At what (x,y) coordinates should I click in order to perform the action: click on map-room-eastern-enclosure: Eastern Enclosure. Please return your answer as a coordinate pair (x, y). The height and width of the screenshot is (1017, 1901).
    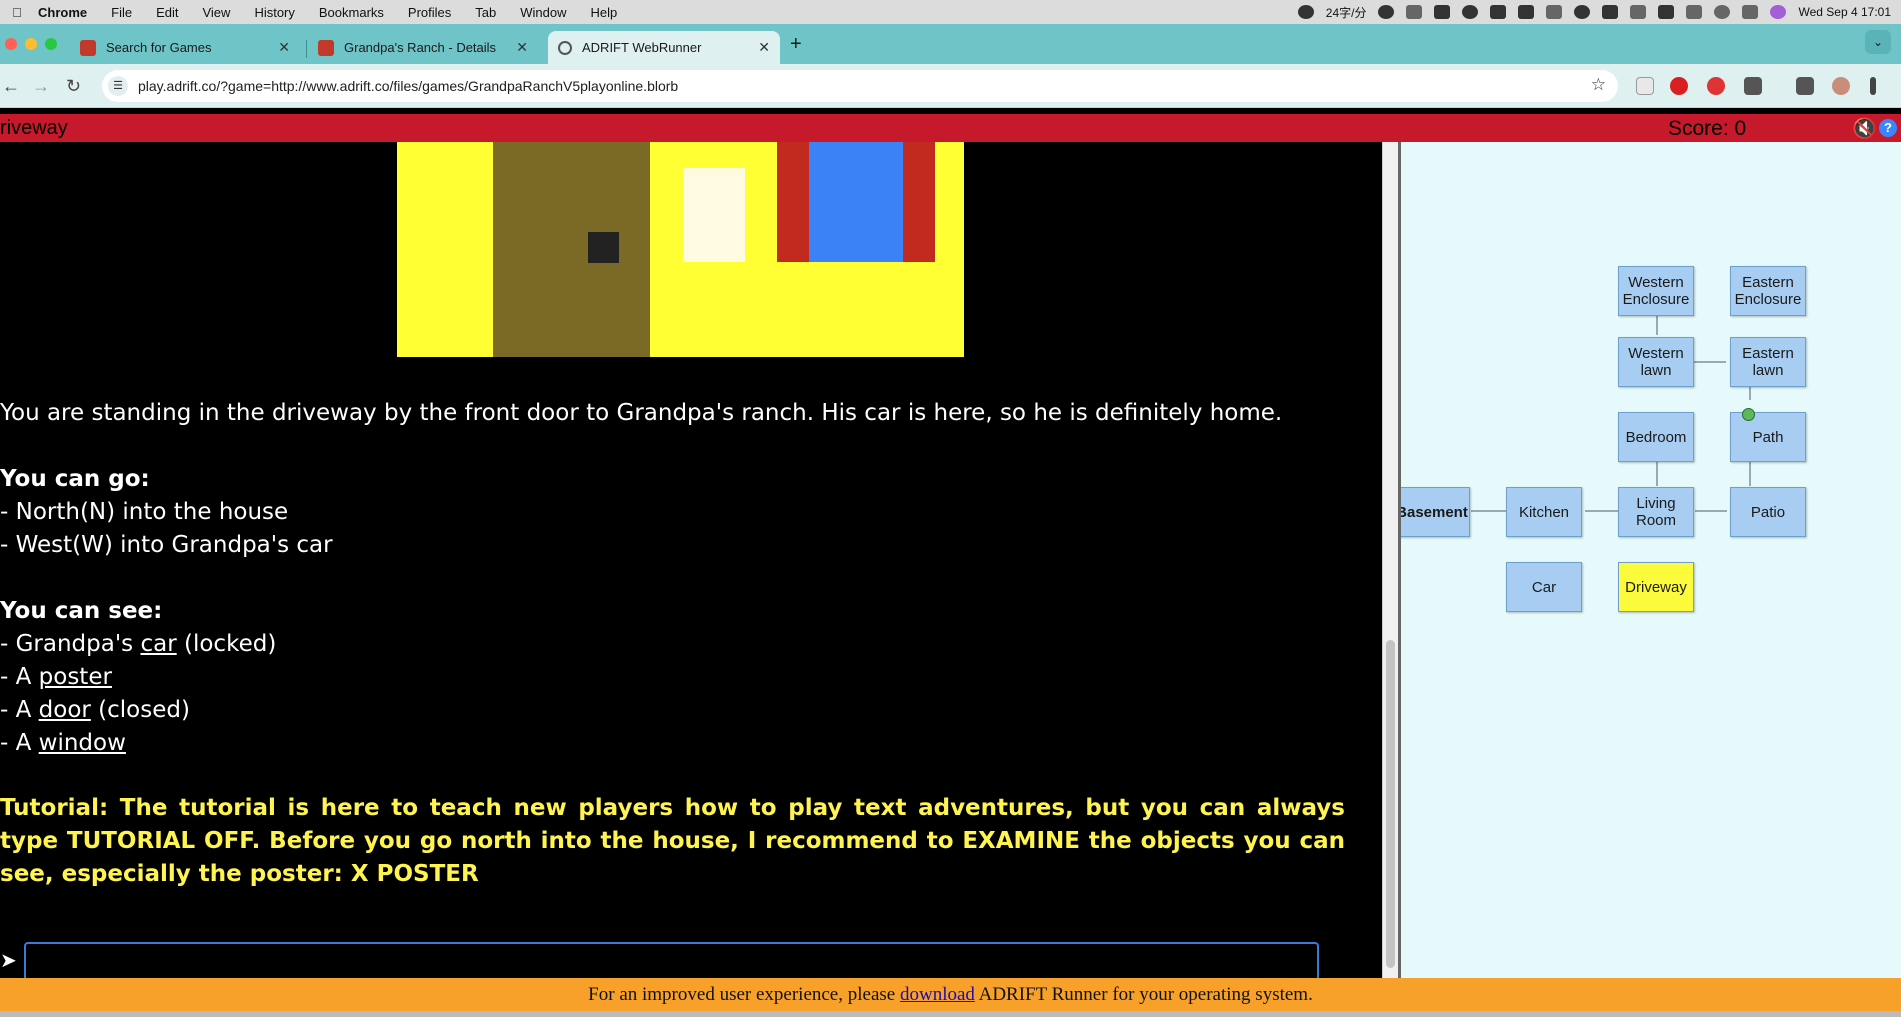
    Looking at the image, I should click on (1768, 291).